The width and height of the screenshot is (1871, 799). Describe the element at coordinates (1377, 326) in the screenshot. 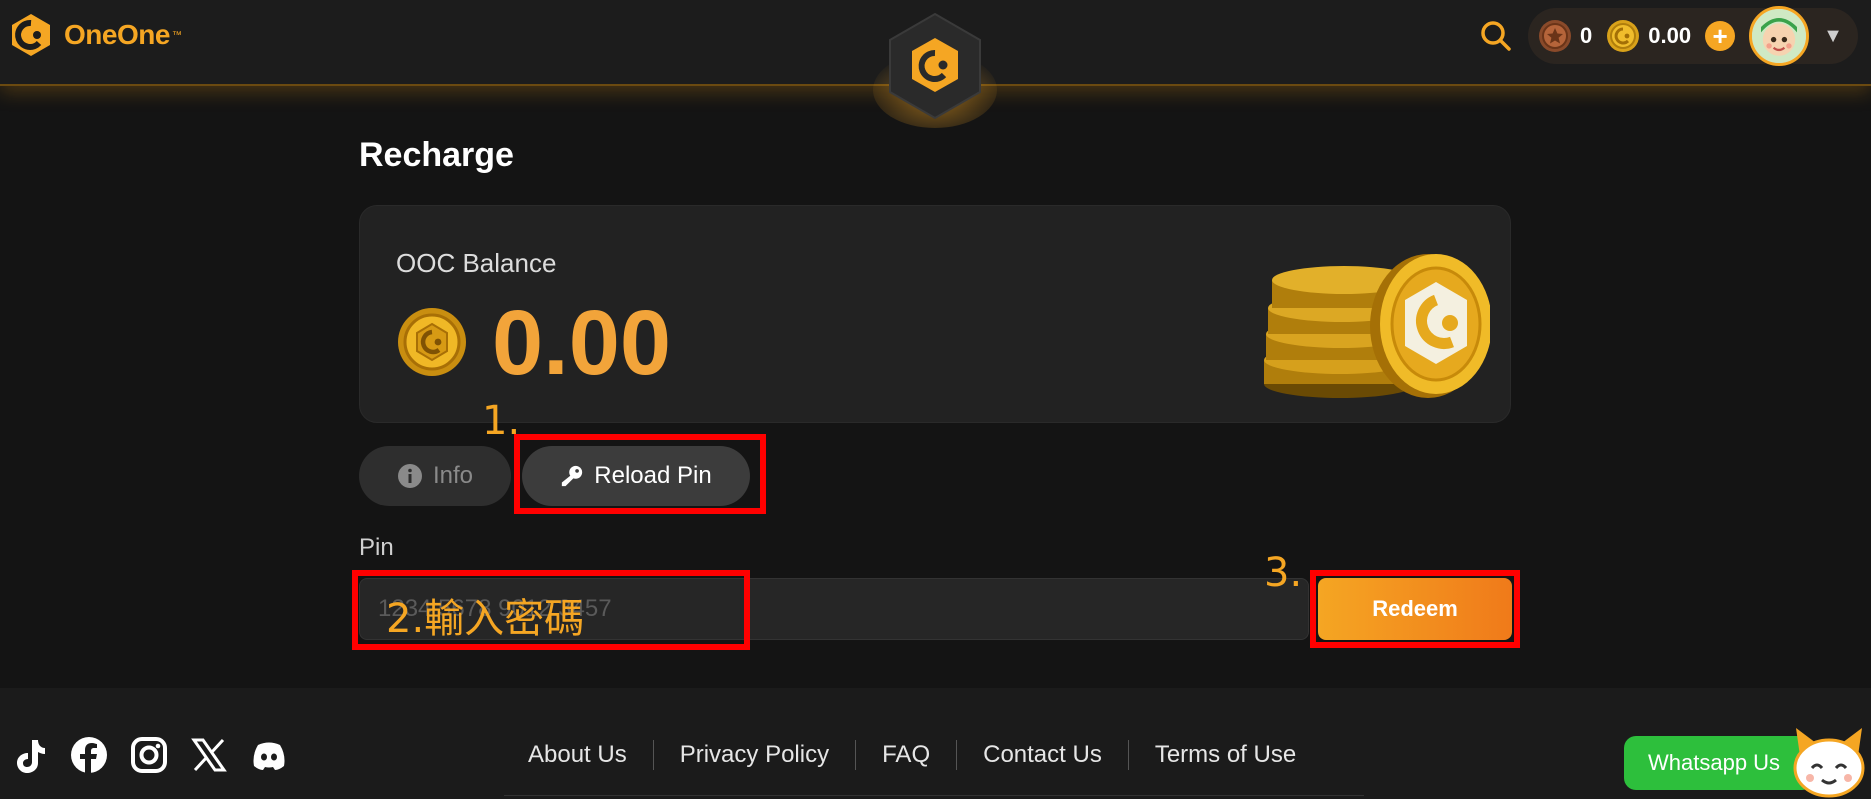

I see `coin-stack-icon` at that location.